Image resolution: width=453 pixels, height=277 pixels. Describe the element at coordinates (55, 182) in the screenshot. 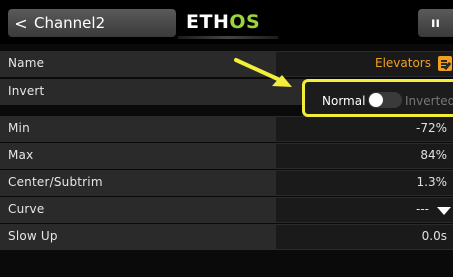

I see `row-label: Center/Subtrim` at that location.